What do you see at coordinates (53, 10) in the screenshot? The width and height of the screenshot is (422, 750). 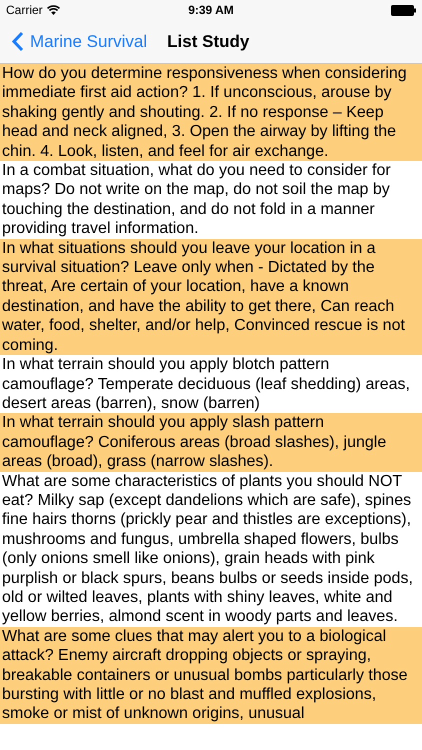 I see `wifi-icon` at bounding box center [53, 10].